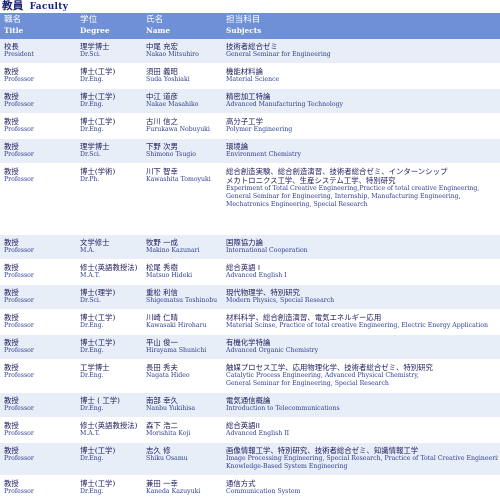 The image size is (500, 498). Describe the element at coordinates (111, 24) in the screenshot. I see `header-degree: 学位 Degree` at that location.